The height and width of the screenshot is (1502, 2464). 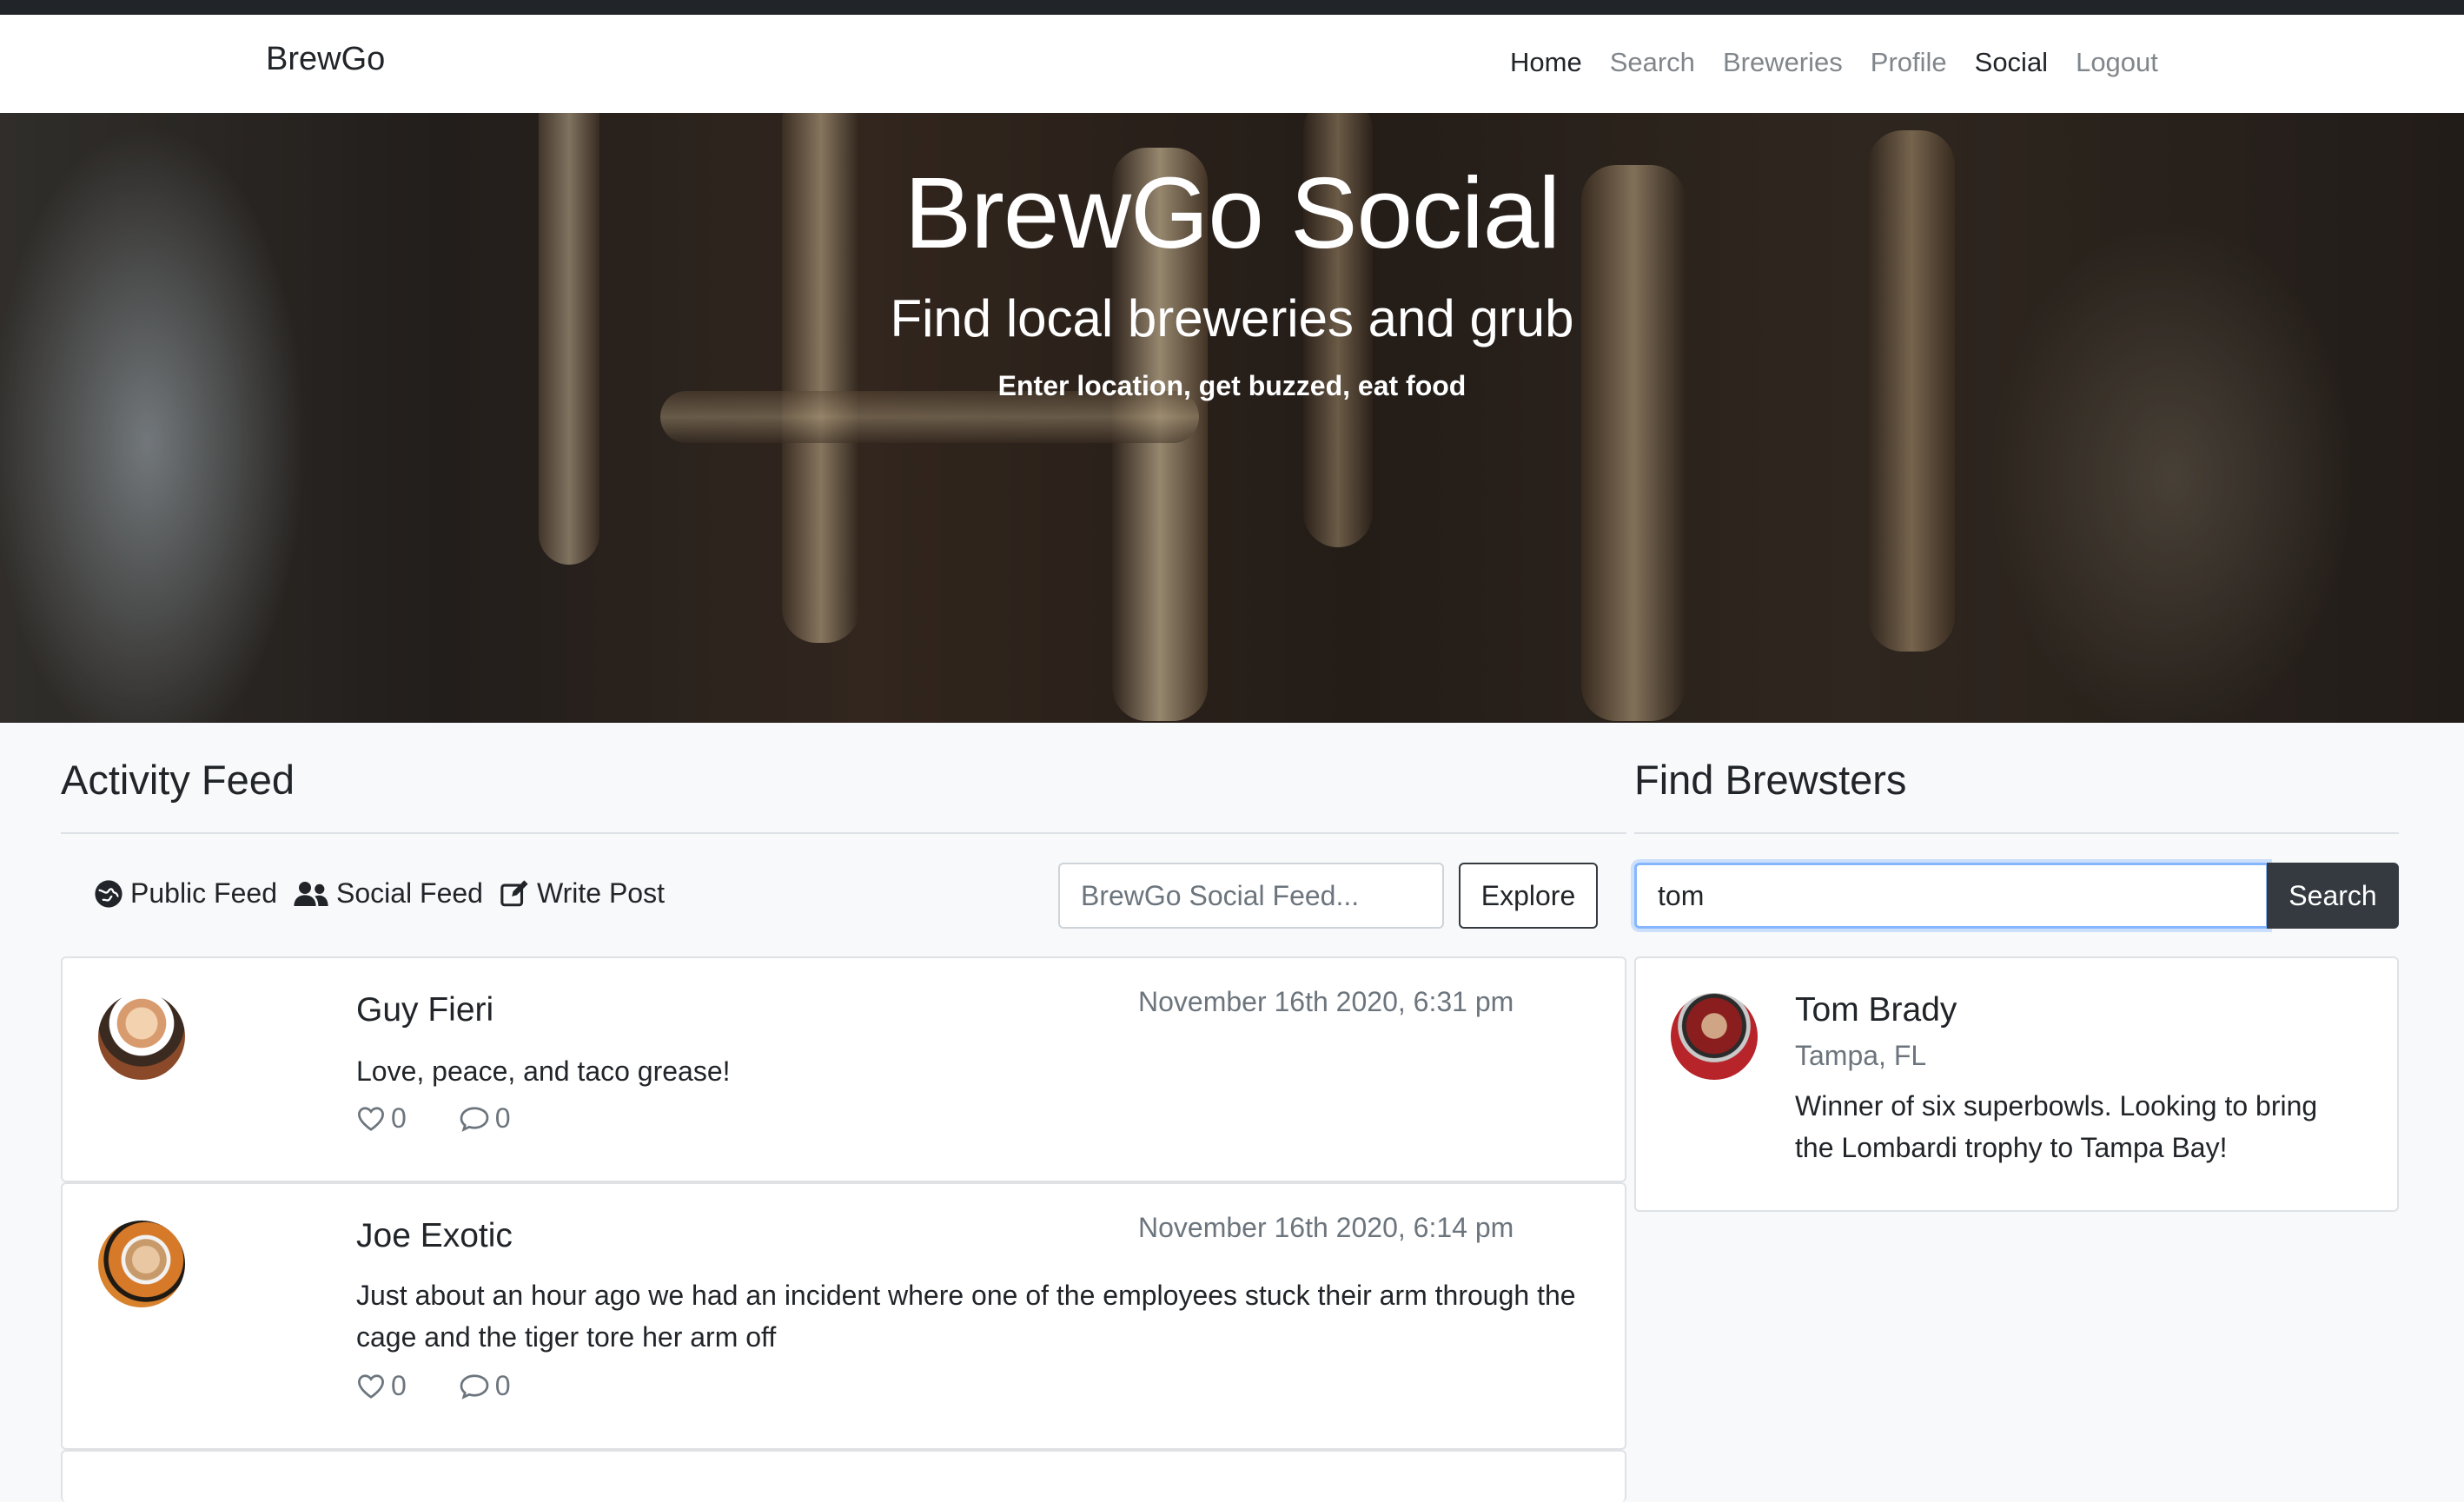 What do you see at coordinates (424, 1010) in the screenshot?
I see `post-author: Guy Fieri` at bounding box center [424, 1010].